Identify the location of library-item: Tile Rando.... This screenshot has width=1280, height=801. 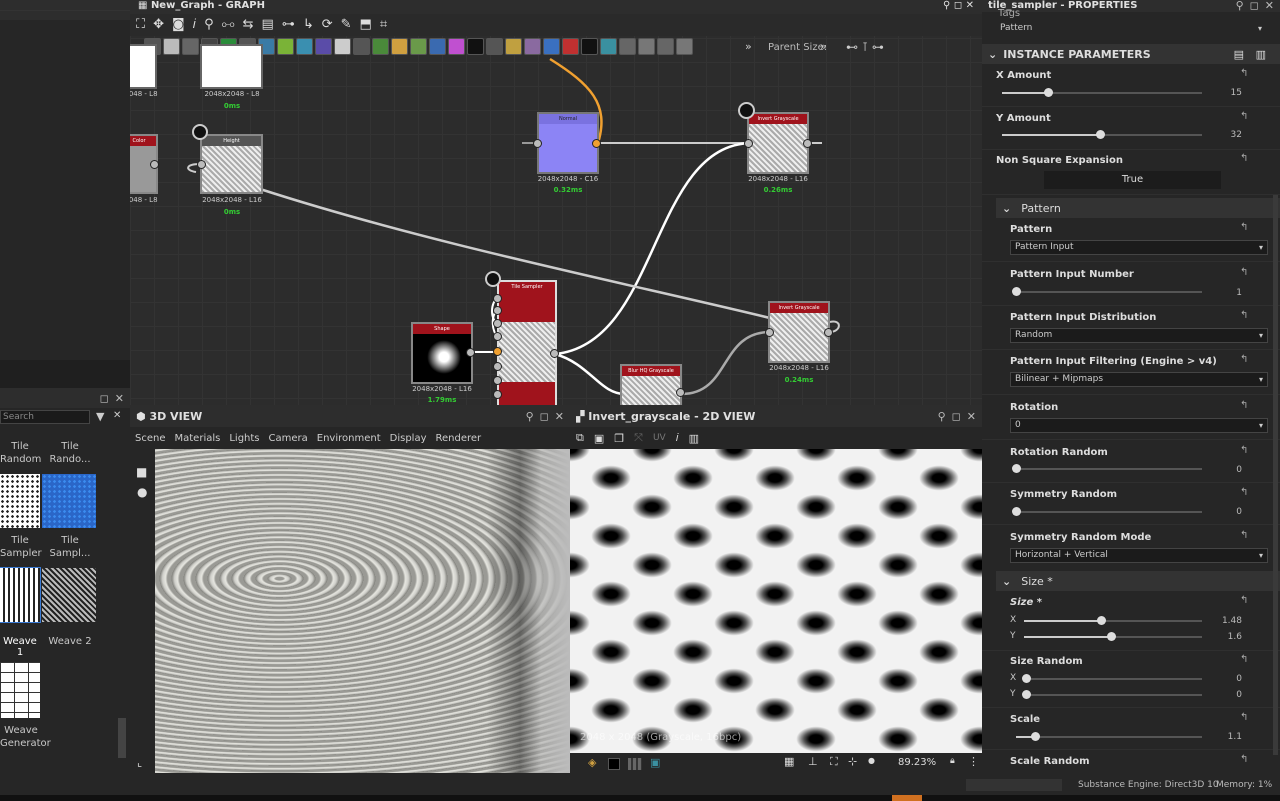
(70, 448).